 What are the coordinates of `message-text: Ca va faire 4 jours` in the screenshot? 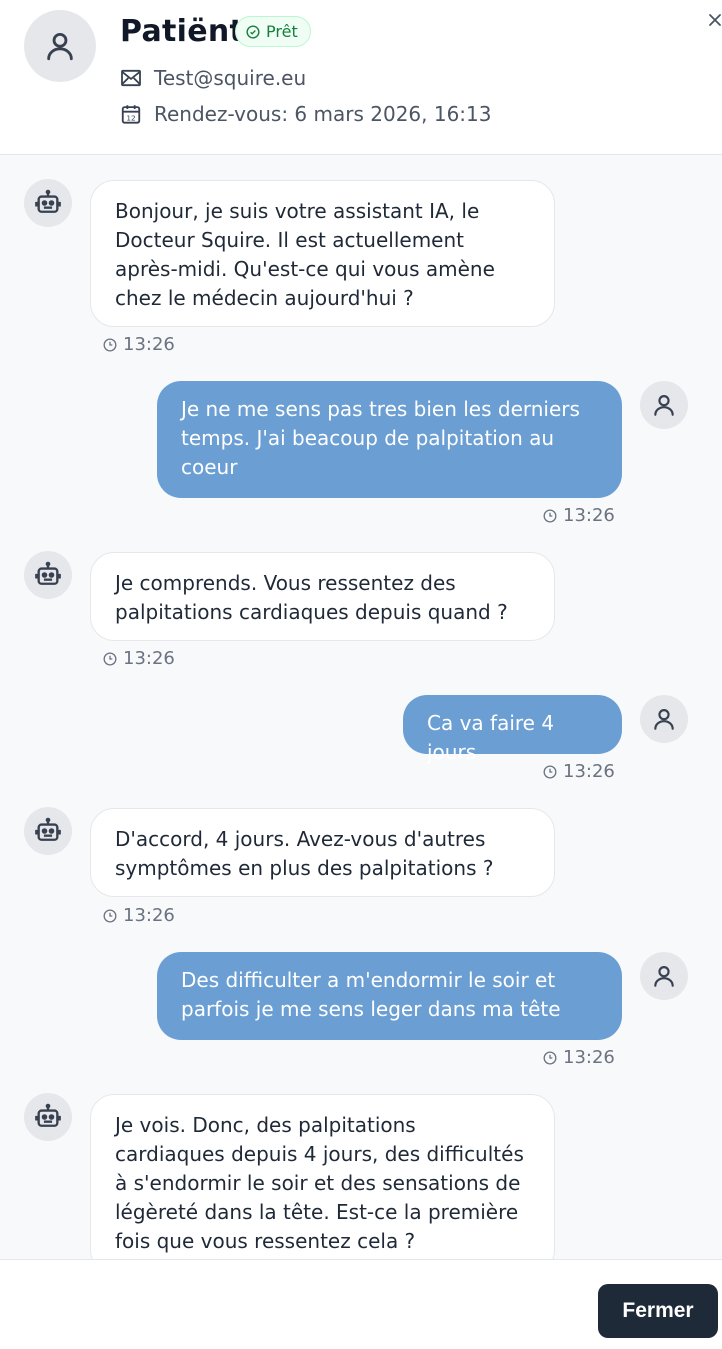 It's located at (491, 737).